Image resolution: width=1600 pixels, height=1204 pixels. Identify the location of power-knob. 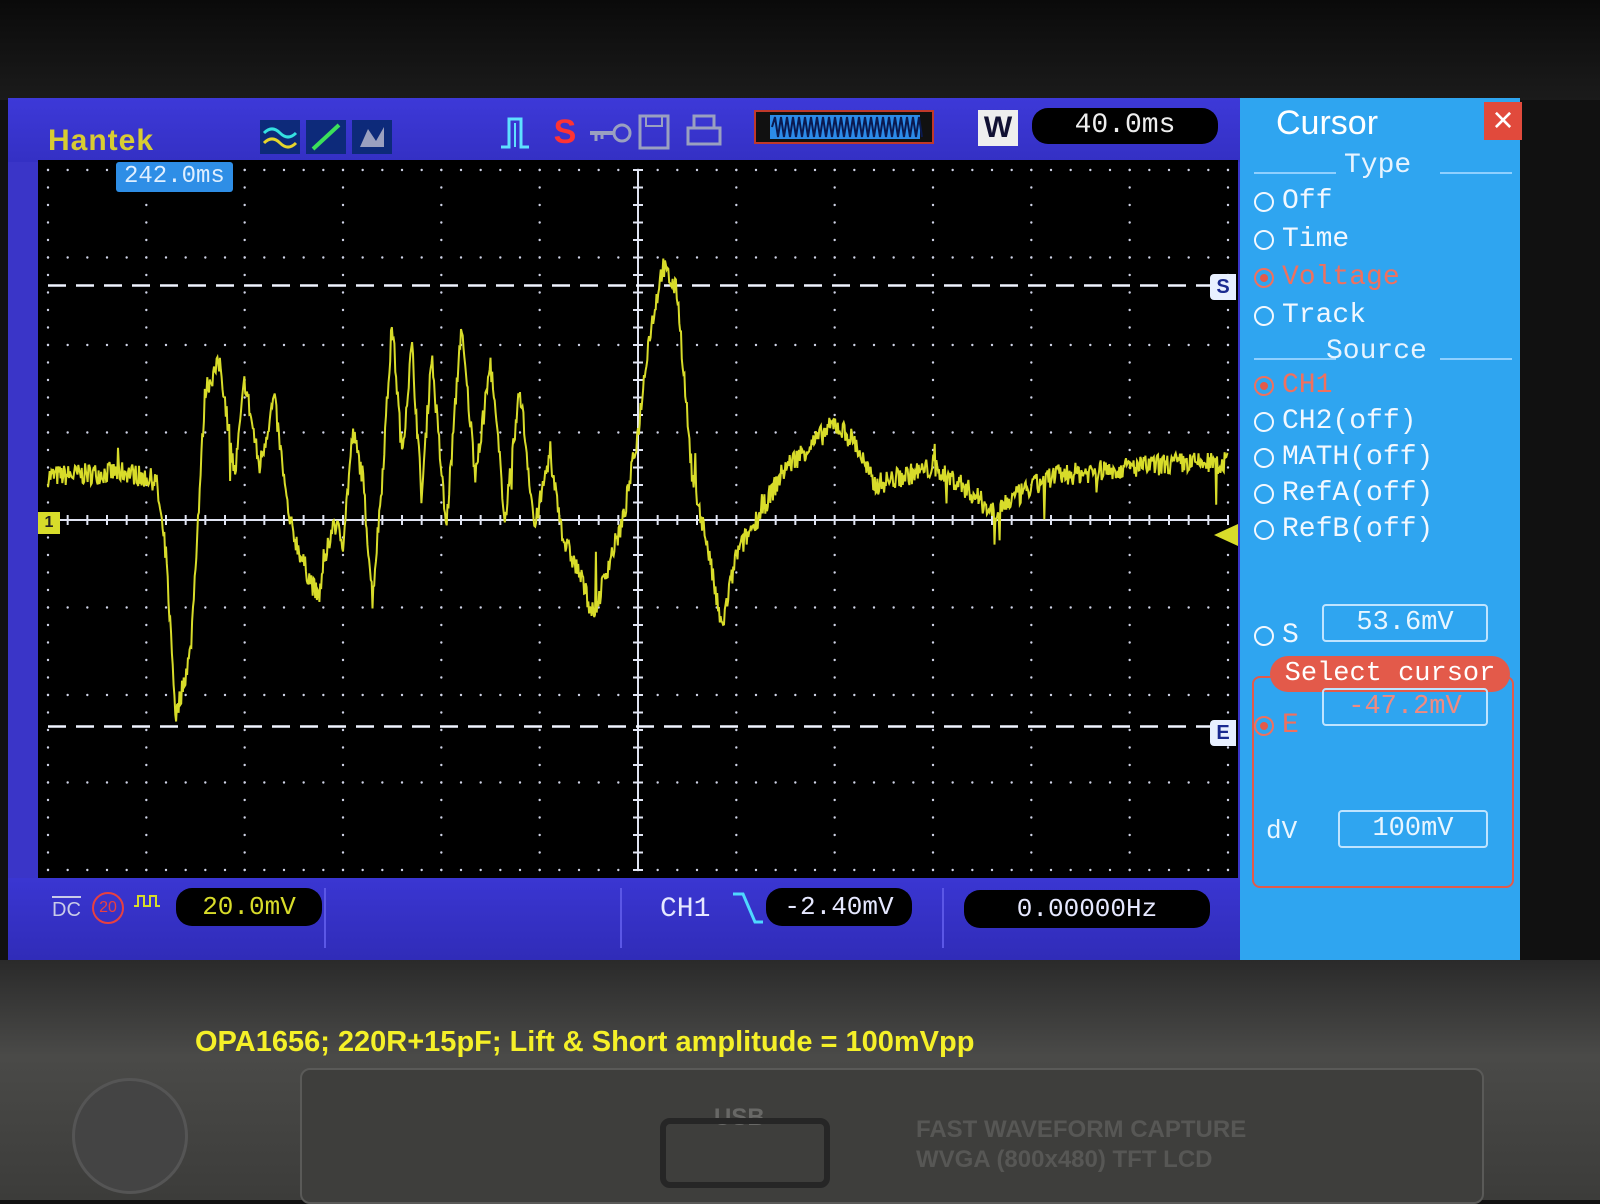
(130, 1136).